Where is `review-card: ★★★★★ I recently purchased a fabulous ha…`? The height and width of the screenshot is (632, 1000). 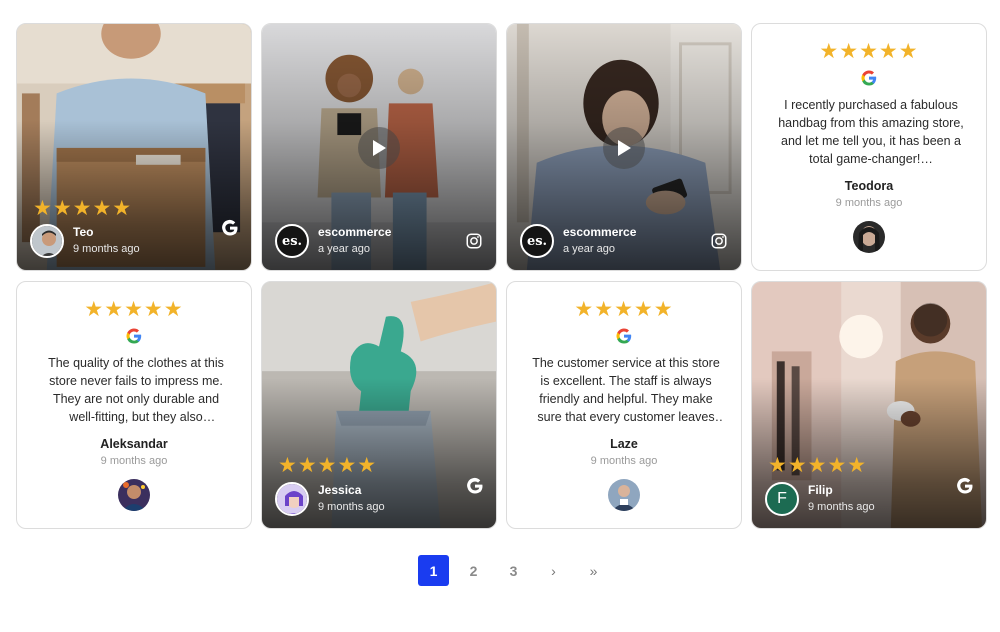
review-card: ★★★★★ I recently purchased a fabulous ha… is located at coordinates (869, 147).